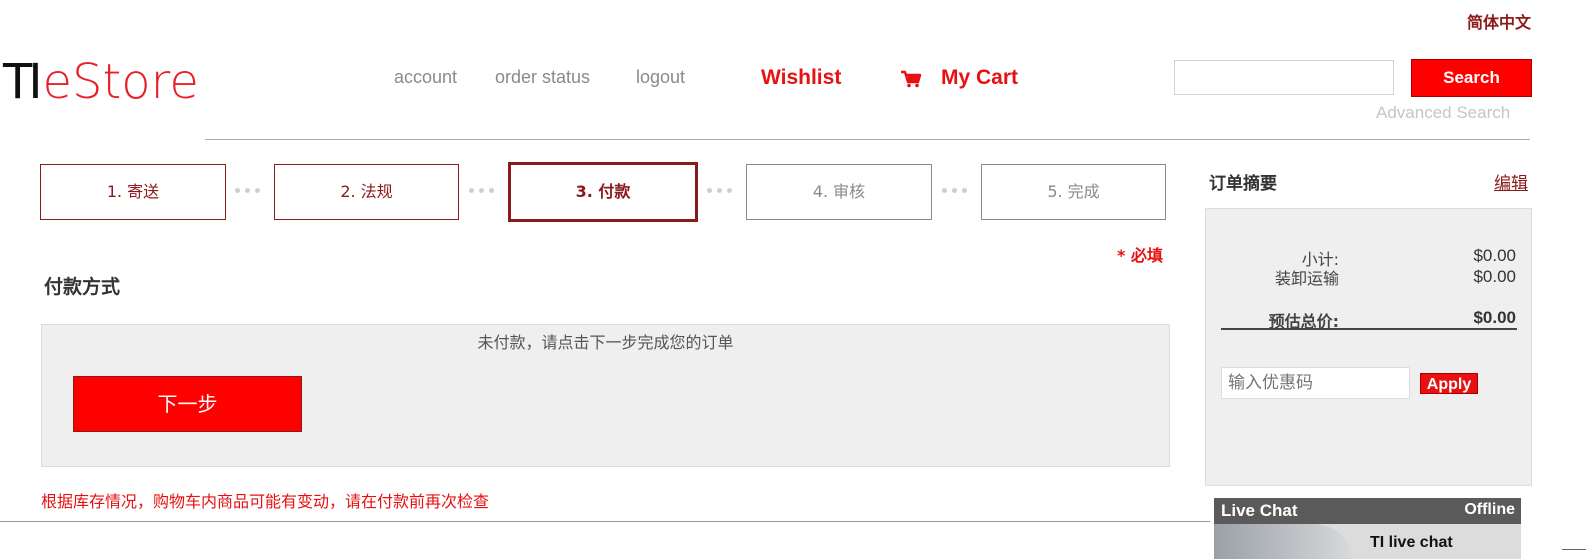 The height and width of the screenshot is (559, 1586). What do you see at coordinates (23, 82) in the screenshot?
I see `logo-ti-text: TI` at bounding box center [23, 82].